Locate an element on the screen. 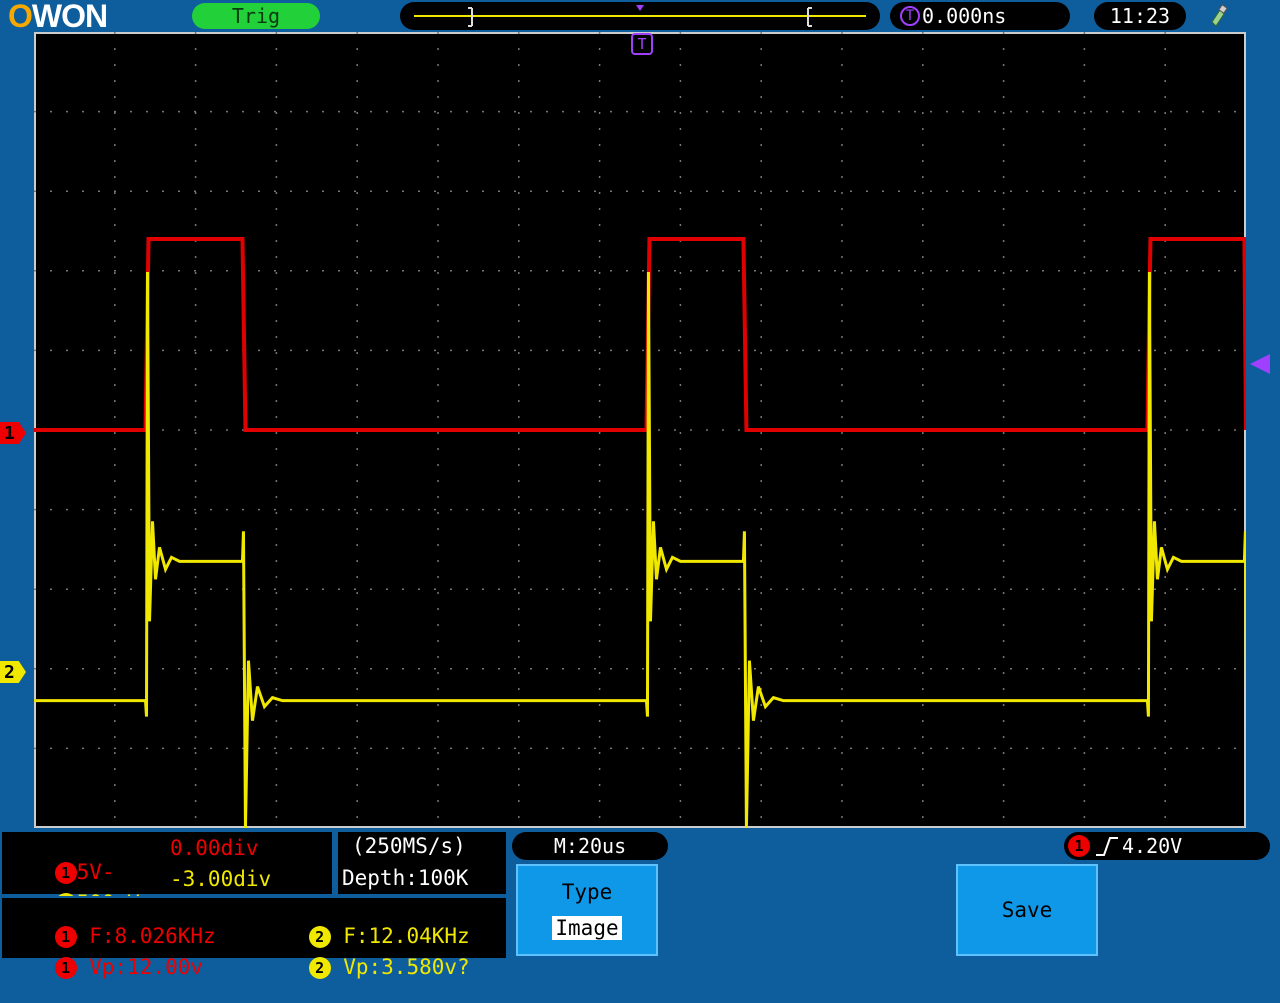 This screenshot has width=1280, height=1003. trigger-time-display: T 0.000ns is located at coordinates (980, 16).